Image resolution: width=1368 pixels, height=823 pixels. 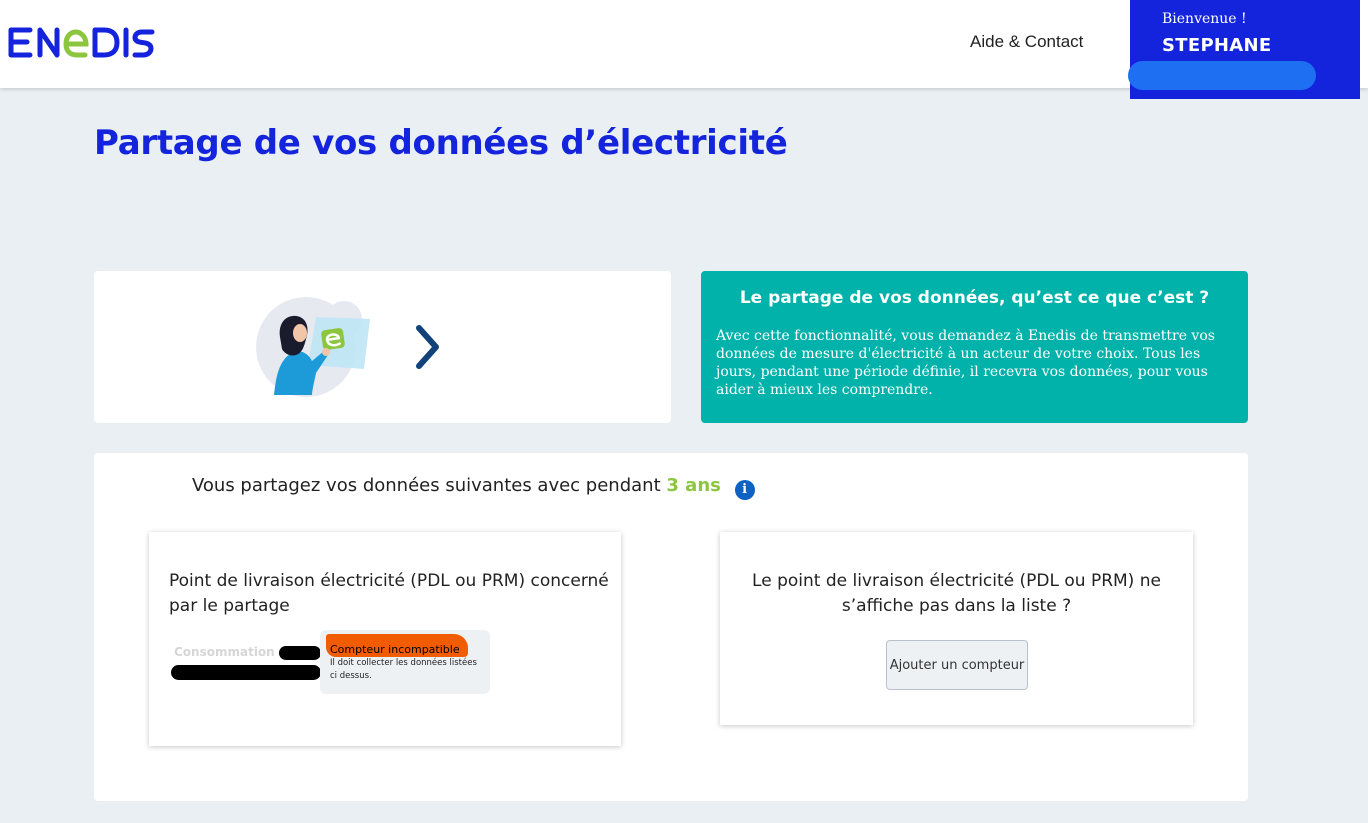 I want to click on user-welcome-panel: Bienvenue ! STEPHANE, so click(x=1244, y=49).